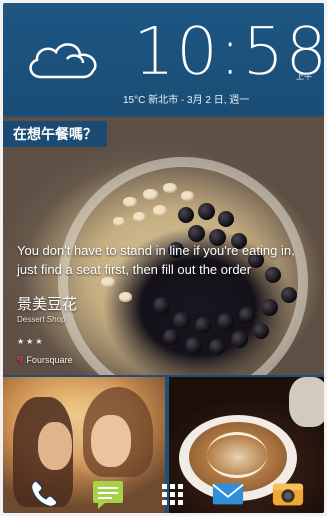 The width and height of the screenshot is (327, 516). I want to click on app-dock, so click(163, 493).